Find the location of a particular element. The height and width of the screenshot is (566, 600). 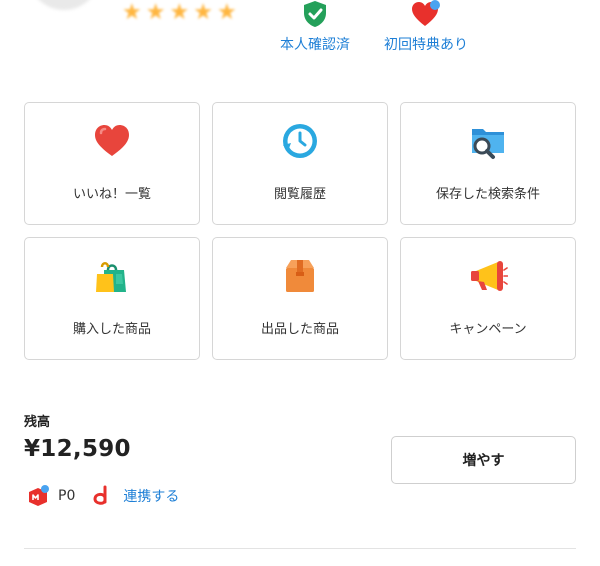

campaigns-tile: キャンペーン is located at coordinates (488, 298).